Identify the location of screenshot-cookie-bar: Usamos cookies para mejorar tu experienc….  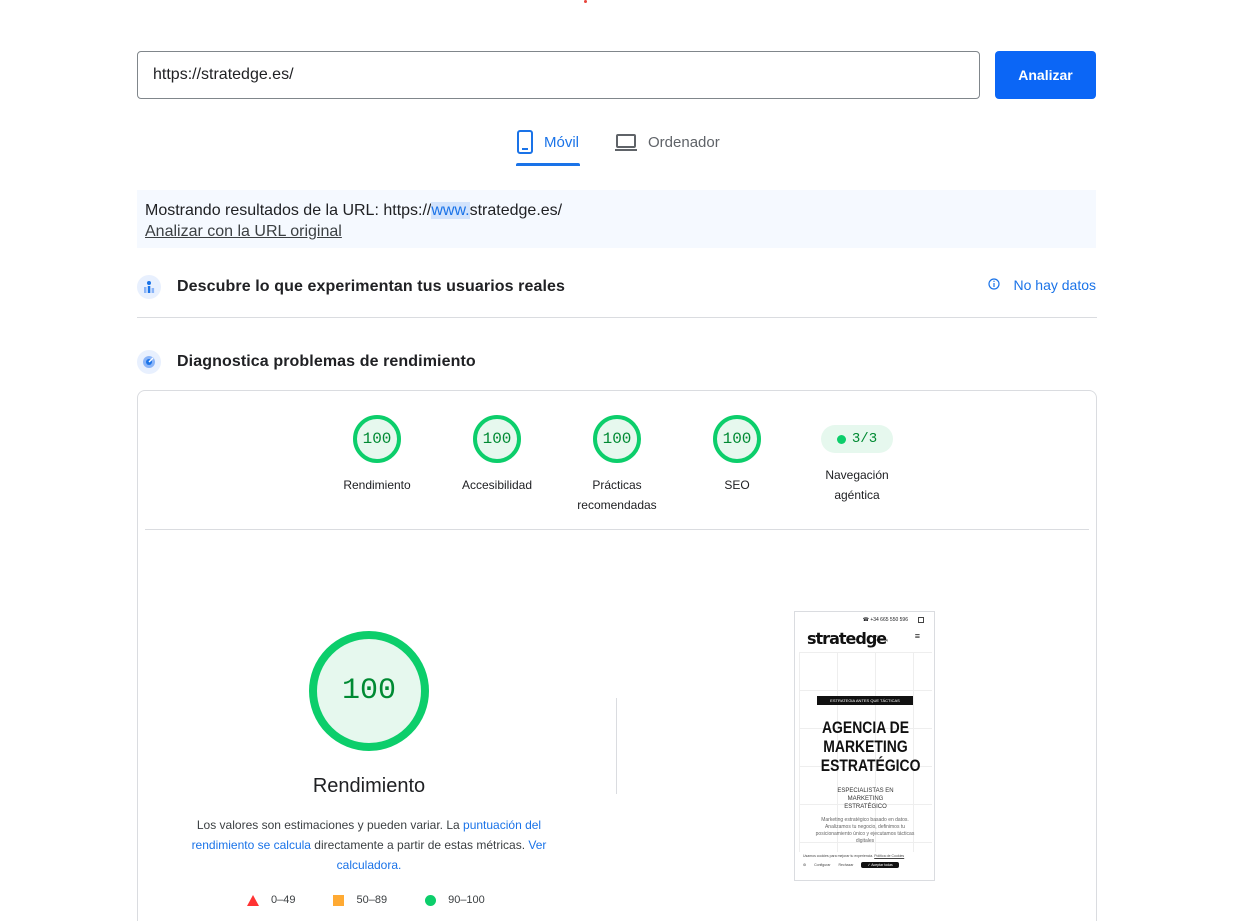
(864, 866).